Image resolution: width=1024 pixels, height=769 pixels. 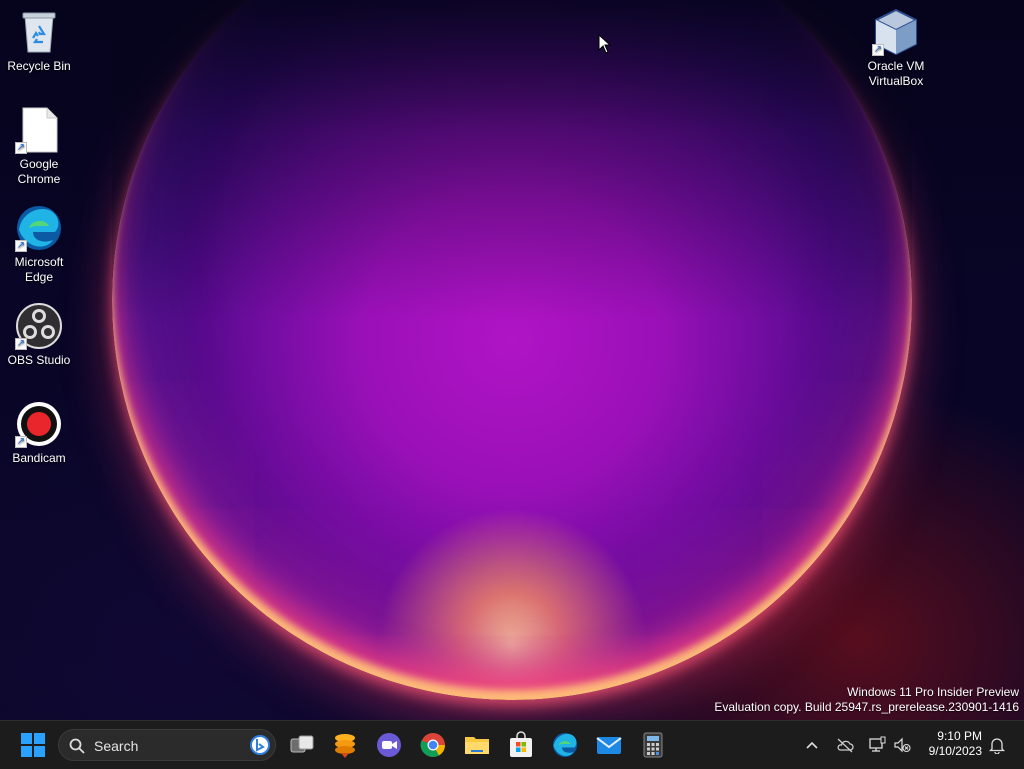 I want to click on edge-icon: ↗, so click(x=39, y=228).